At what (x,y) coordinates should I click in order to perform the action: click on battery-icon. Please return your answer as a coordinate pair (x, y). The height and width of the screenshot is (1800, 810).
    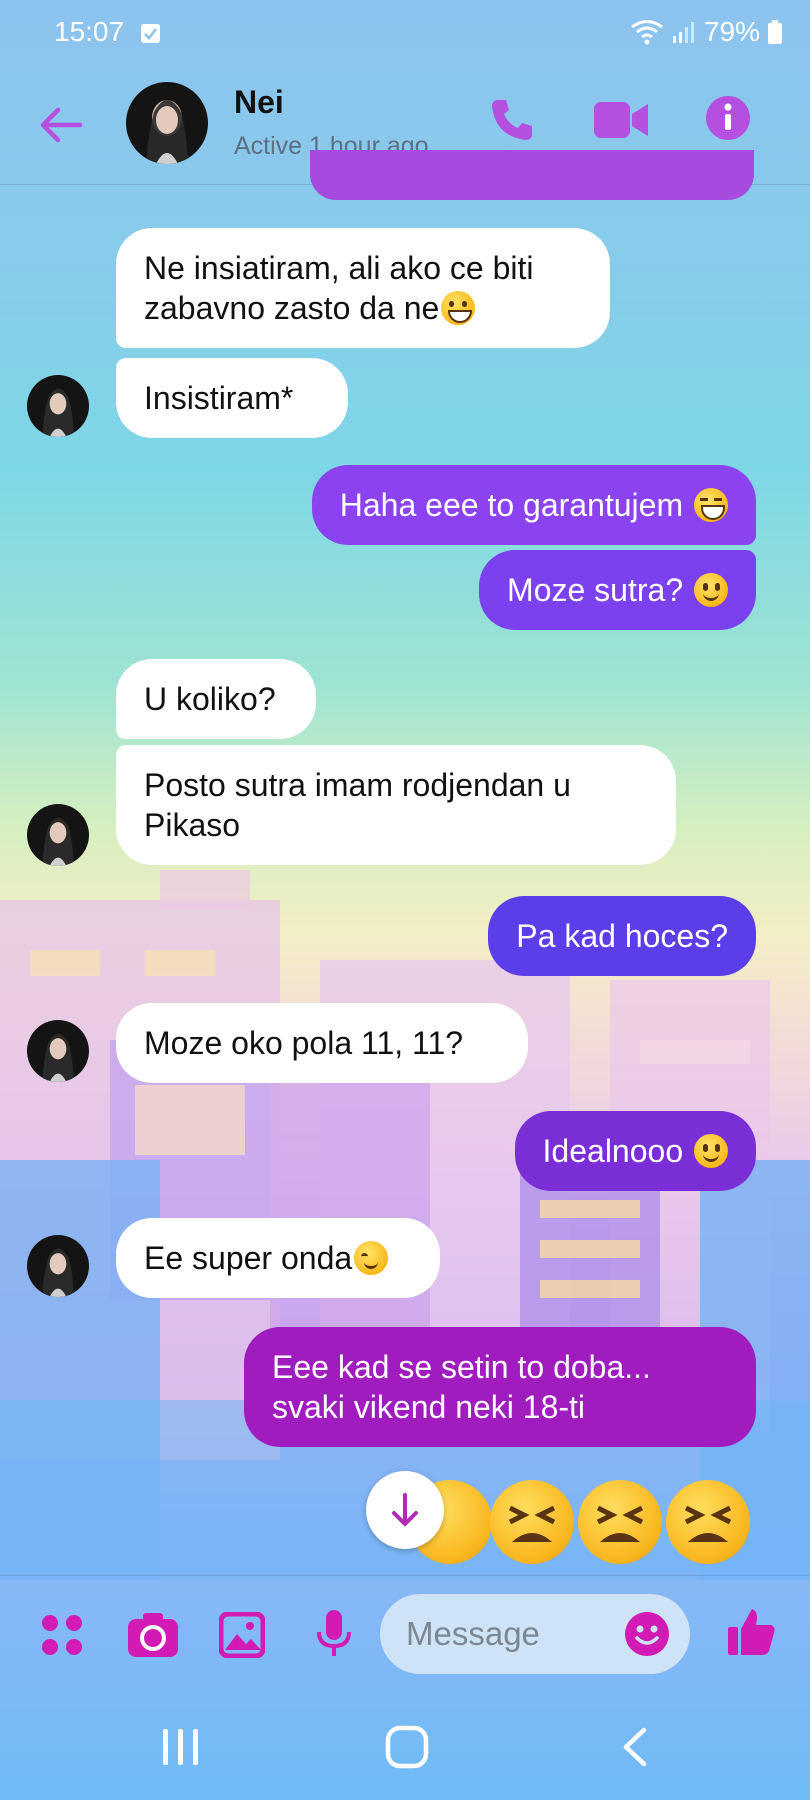
    Looking at the image, I should click on (775, 32).